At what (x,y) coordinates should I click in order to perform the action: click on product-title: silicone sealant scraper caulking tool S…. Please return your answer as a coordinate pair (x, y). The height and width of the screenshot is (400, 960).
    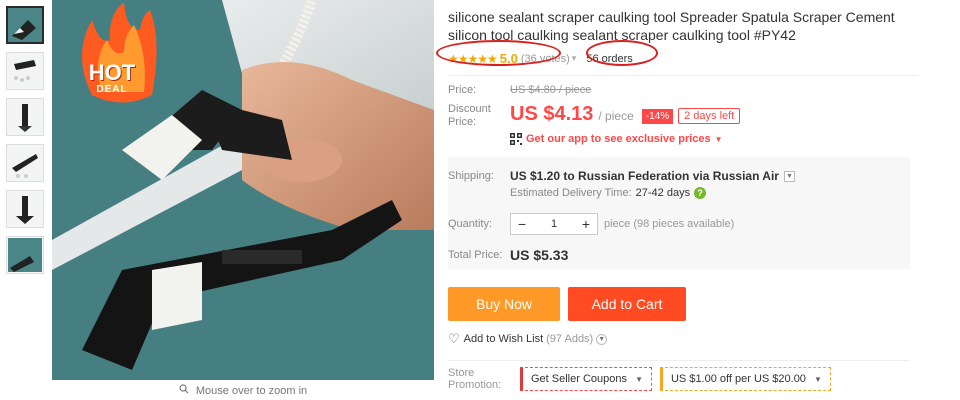
    Looking at the image, I should click on (671, 26).